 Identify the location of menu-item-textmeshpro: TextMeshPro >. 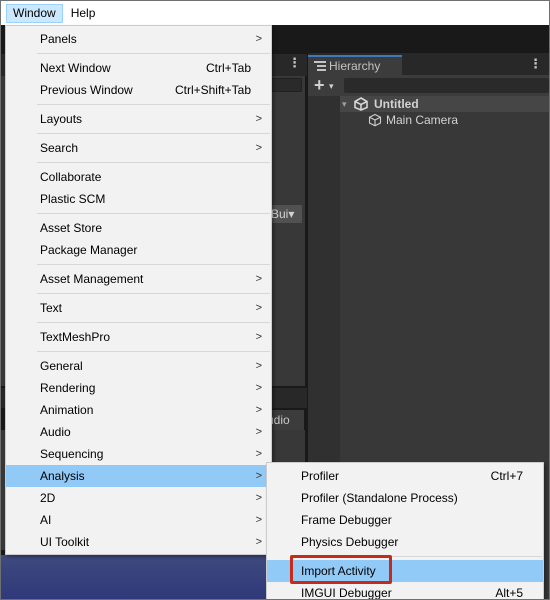
(138, 337).